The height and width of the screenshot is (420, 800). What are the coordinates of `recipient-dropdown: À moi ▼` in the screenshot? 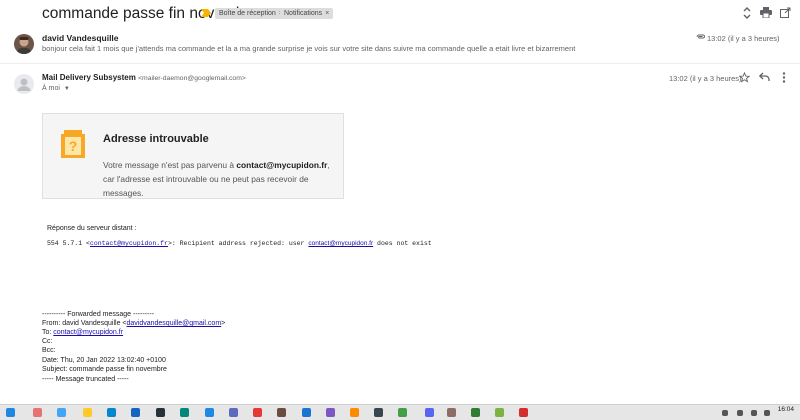 It's located at (56, 88).